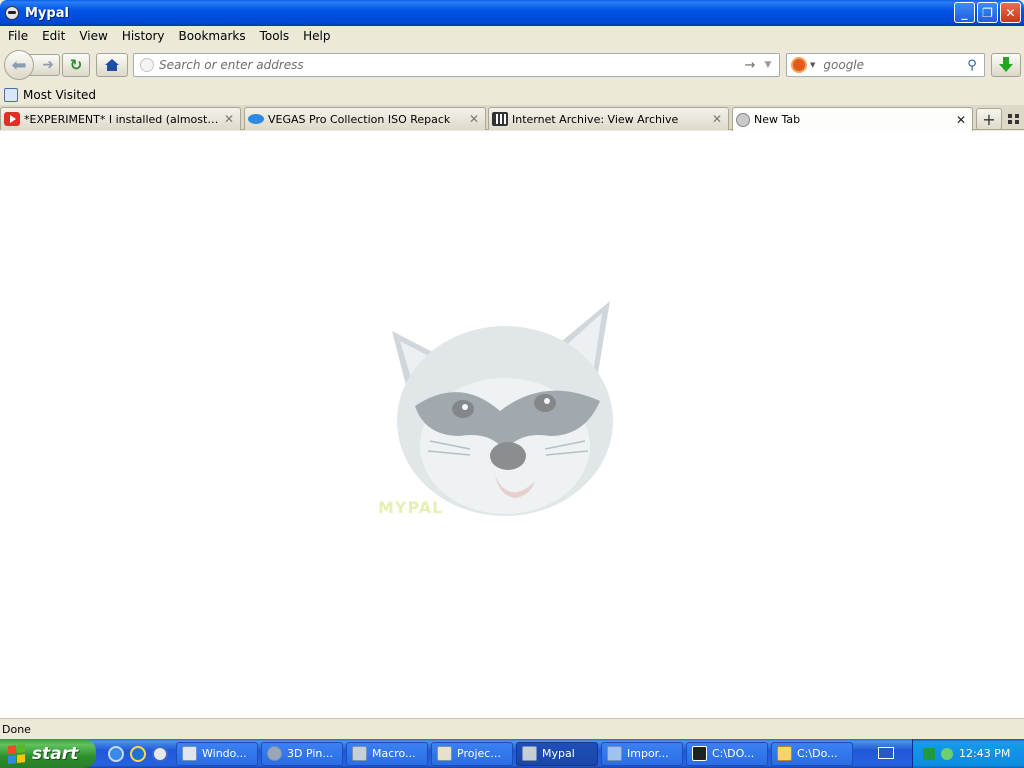 Image resolution: width=1024 pixels, height=768 pixels. Describe the element at coordinates (11, 94) in the screenshot. I see `most-visited-icon` at that location.